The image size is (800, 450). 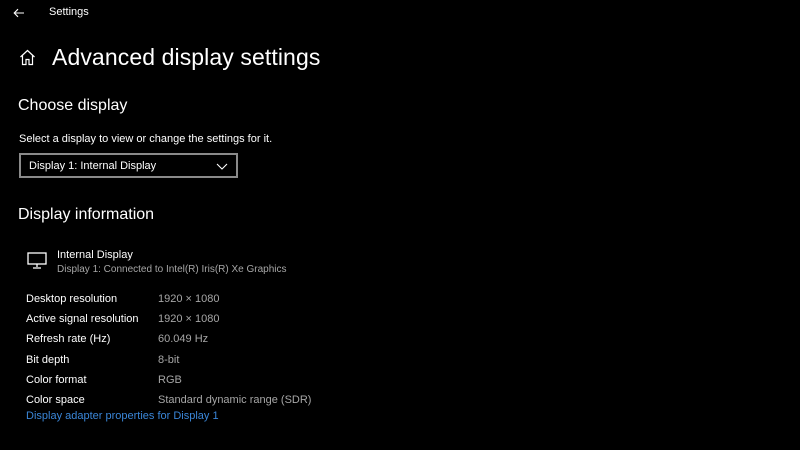 I want to click on info-row-bit-depth: Bit depth 8-bit, so click(x=168, y=360).